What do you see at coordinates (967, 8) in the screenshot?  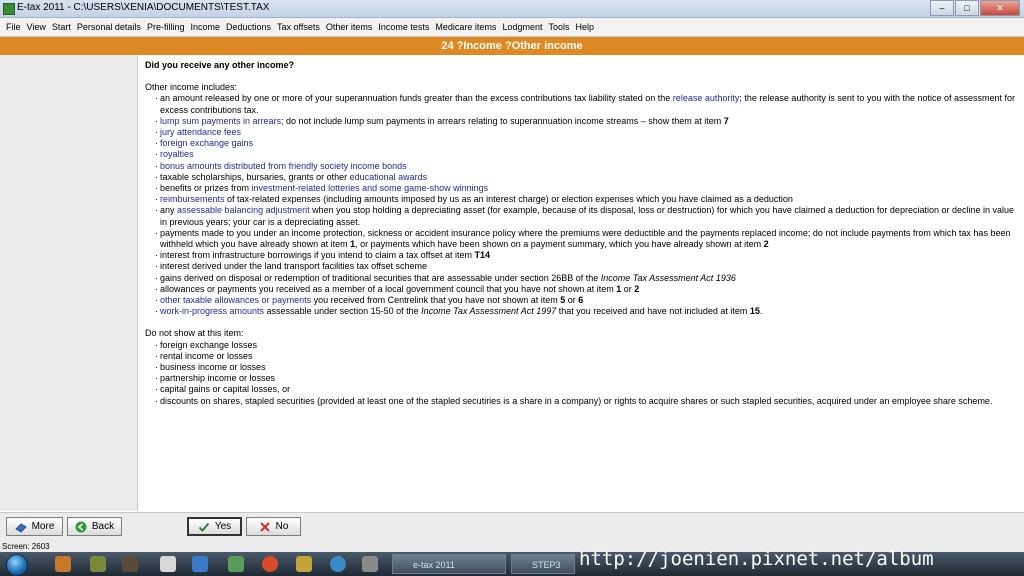 I see `maximize-button: □` at bounding box center [967, 8].